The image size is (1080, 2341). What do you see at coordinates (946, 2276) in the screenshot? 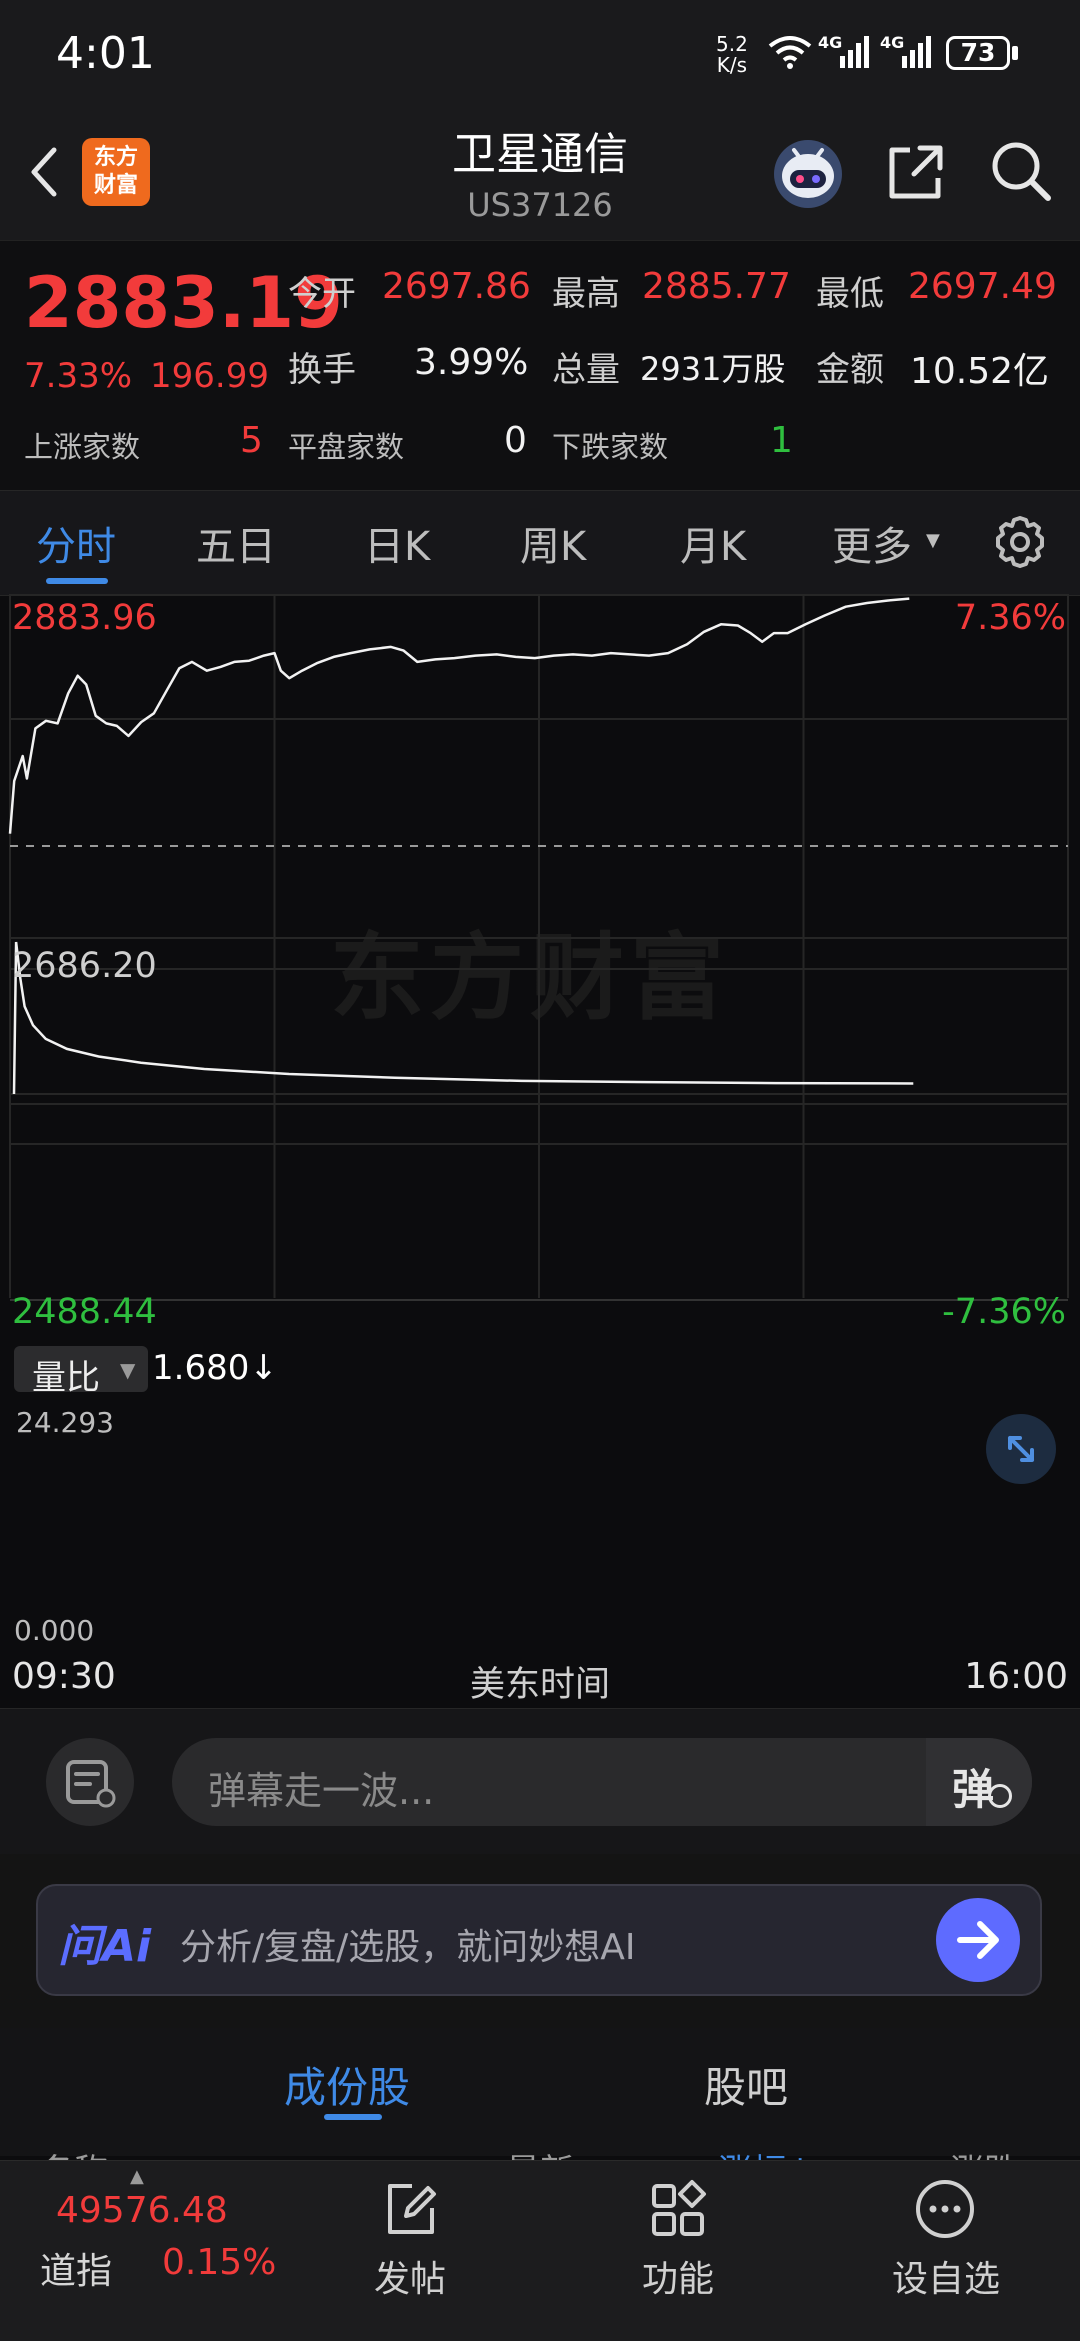
I see `nav-add-watchlist: 设自选` at bounding box center [946, 2276].